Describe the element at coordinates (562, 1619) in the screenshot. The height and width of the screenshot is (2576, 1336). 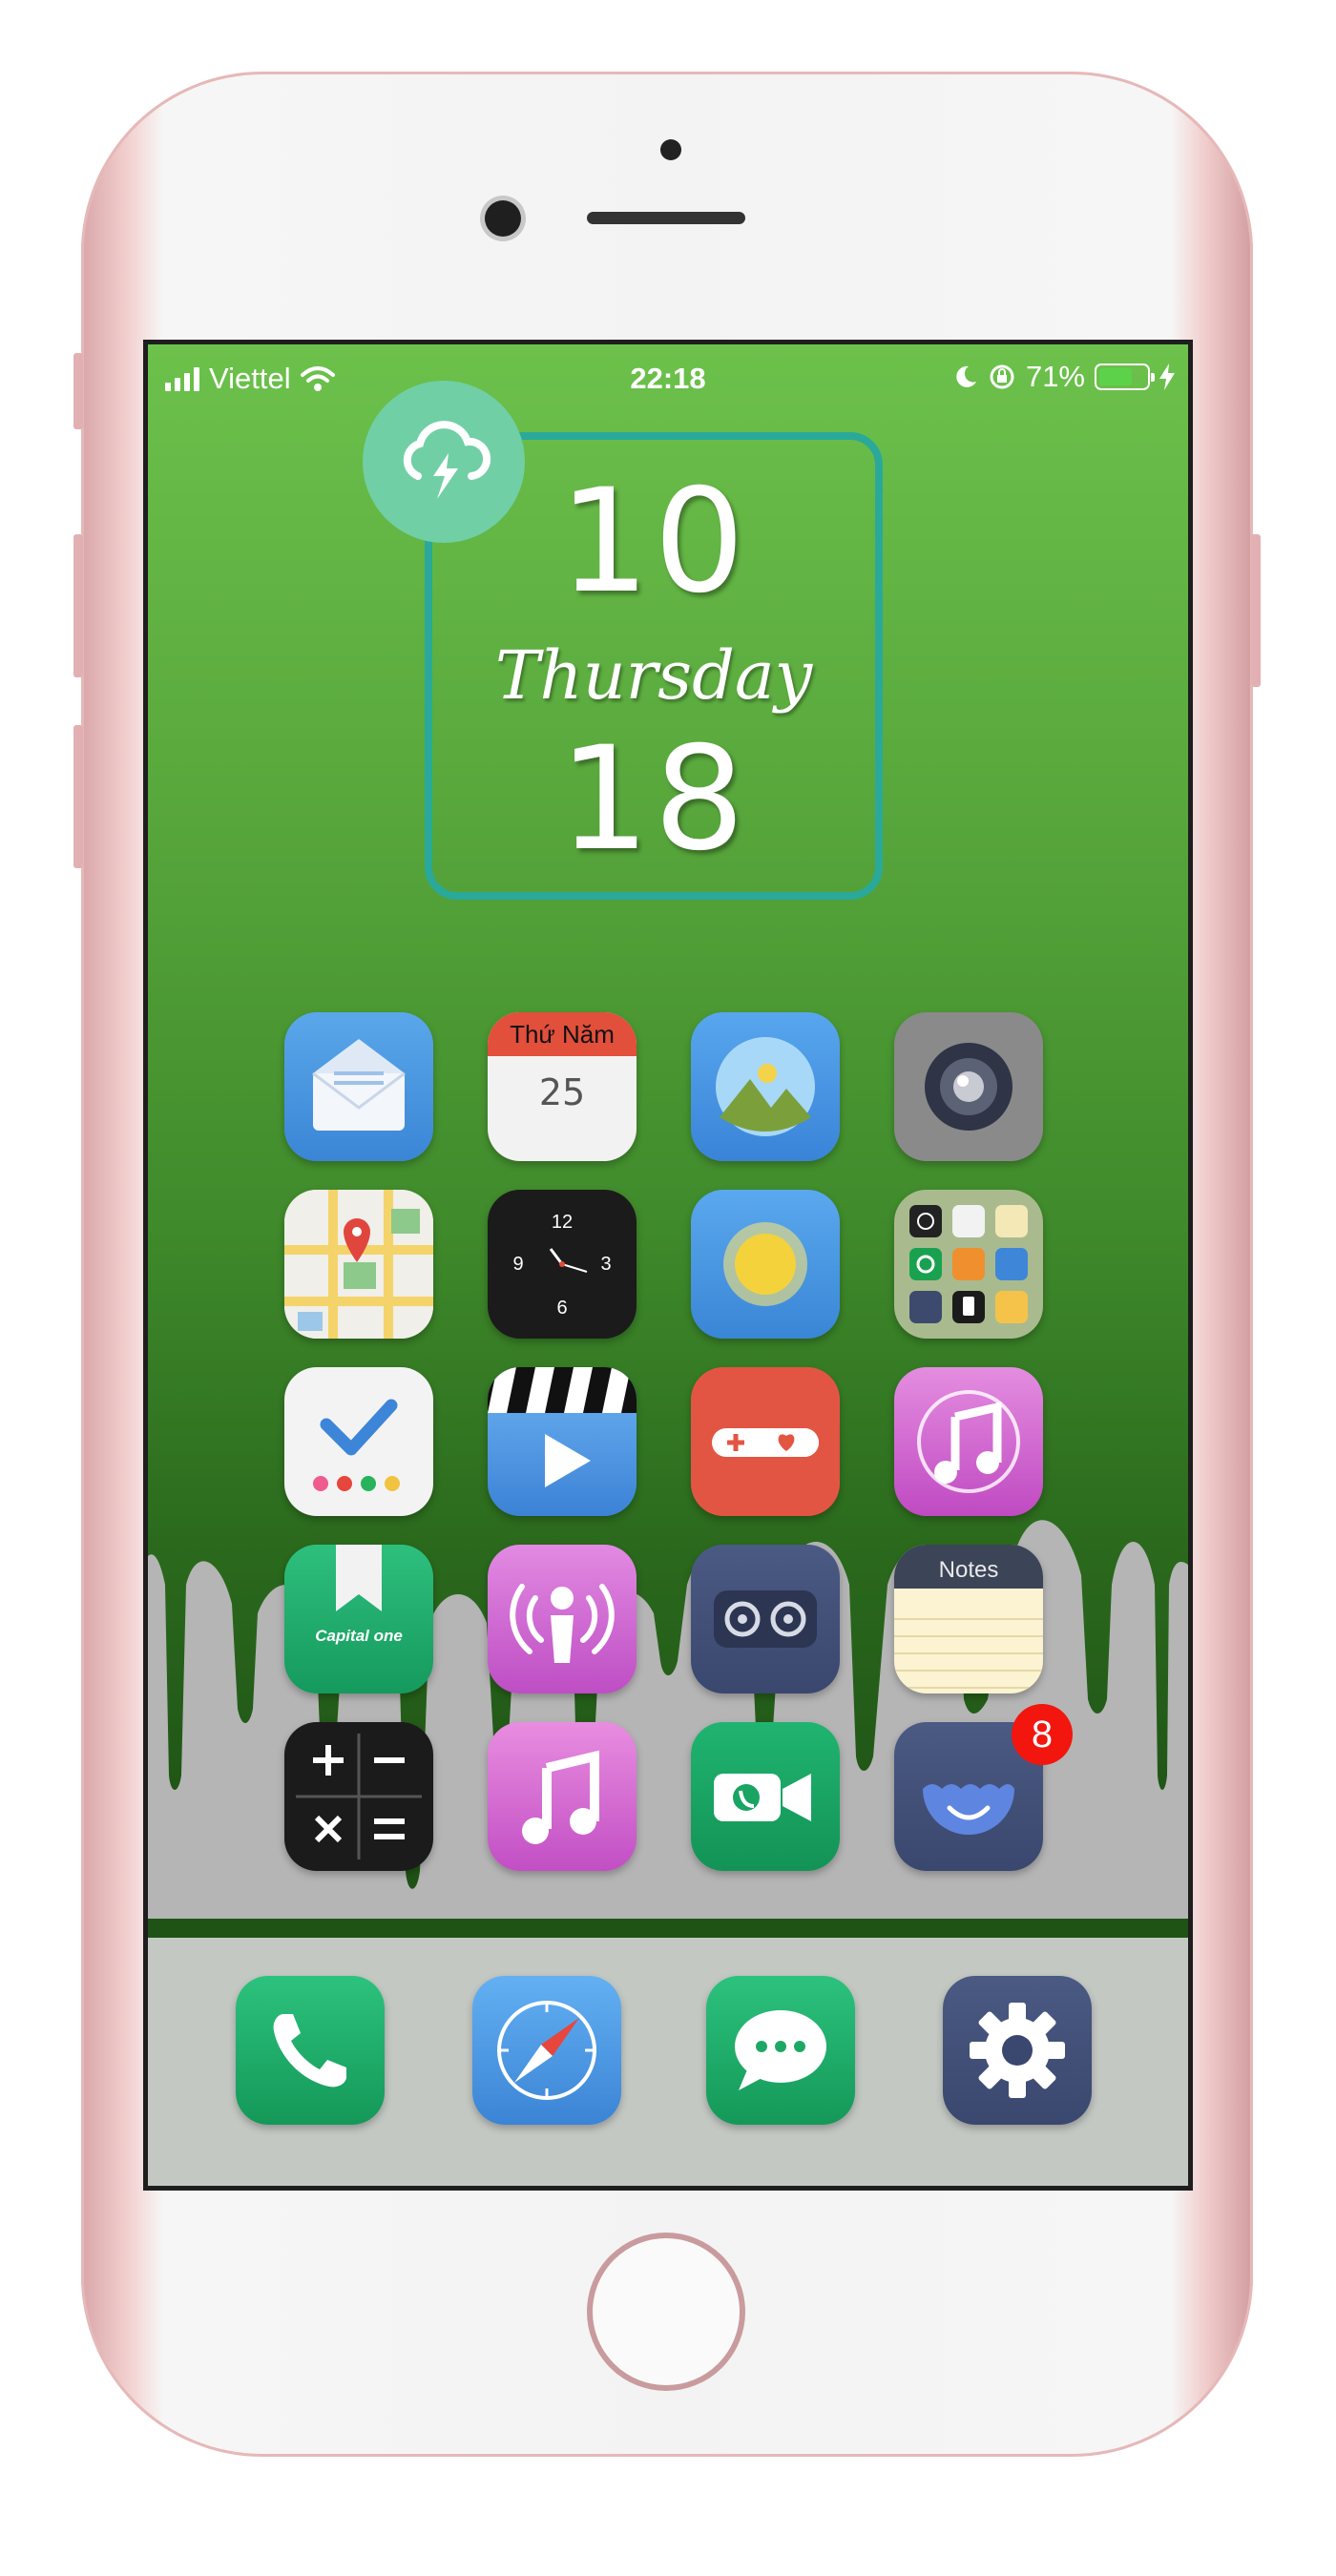
I see `podcasts-app-icon` at that location.